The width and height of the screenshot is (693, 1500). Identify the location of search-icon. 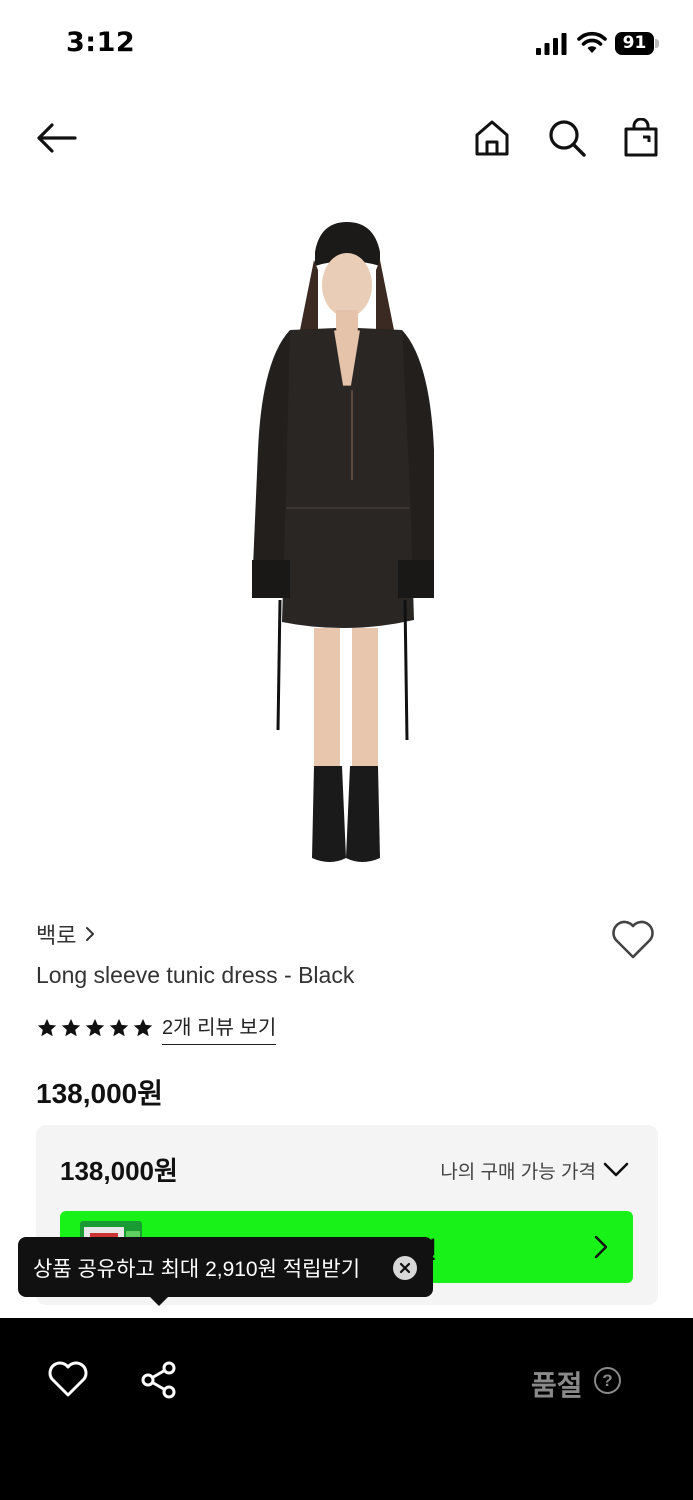
(567, 138).